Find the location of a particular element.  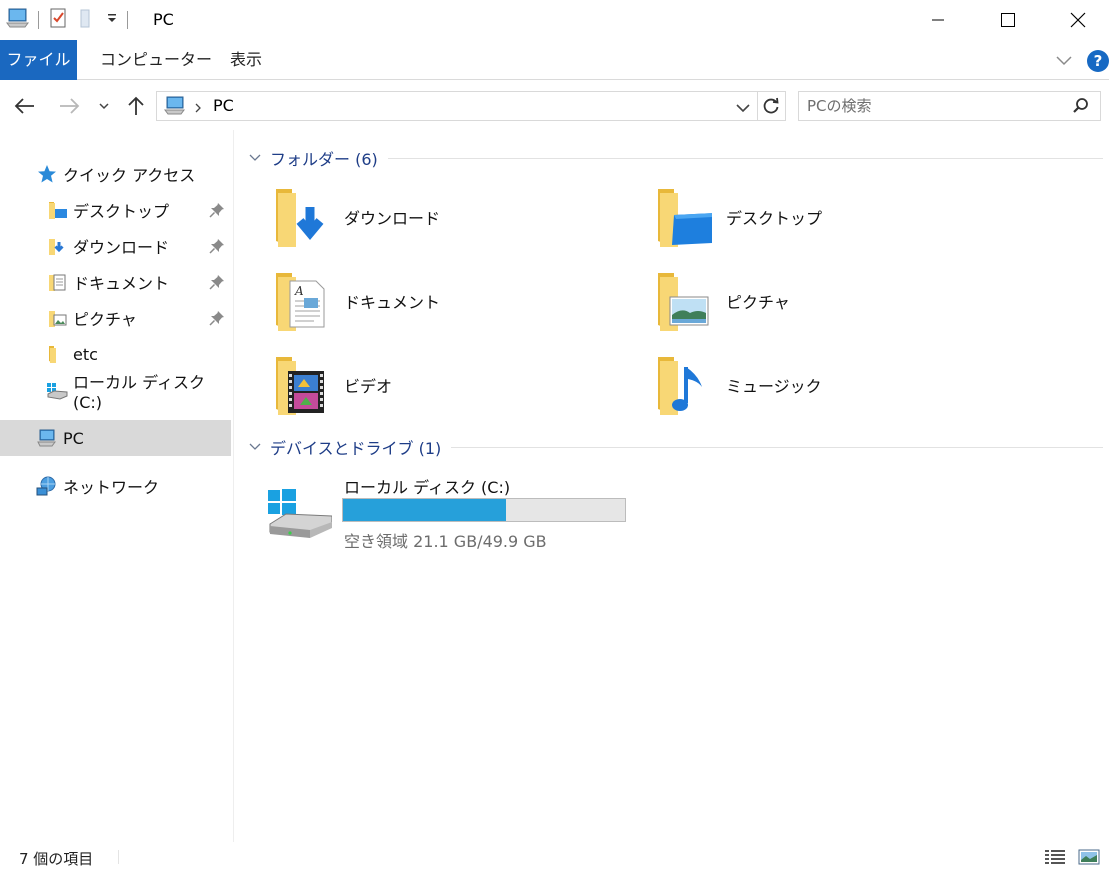

forward-arrow-icon is located at coordinates (70, 106).